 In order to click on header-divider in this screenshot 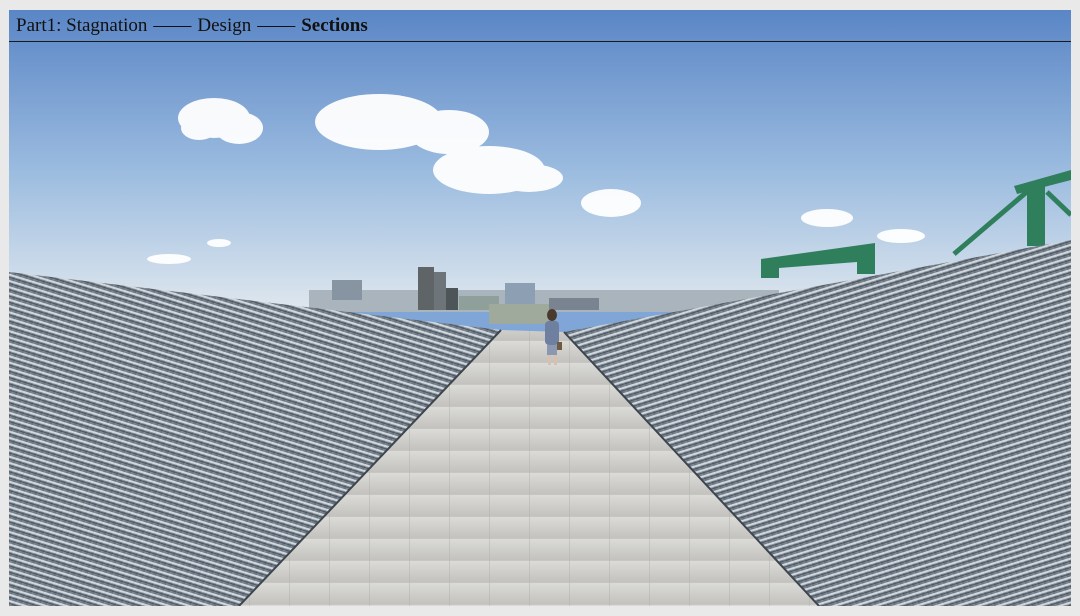, I will do `click(540, 41)`.